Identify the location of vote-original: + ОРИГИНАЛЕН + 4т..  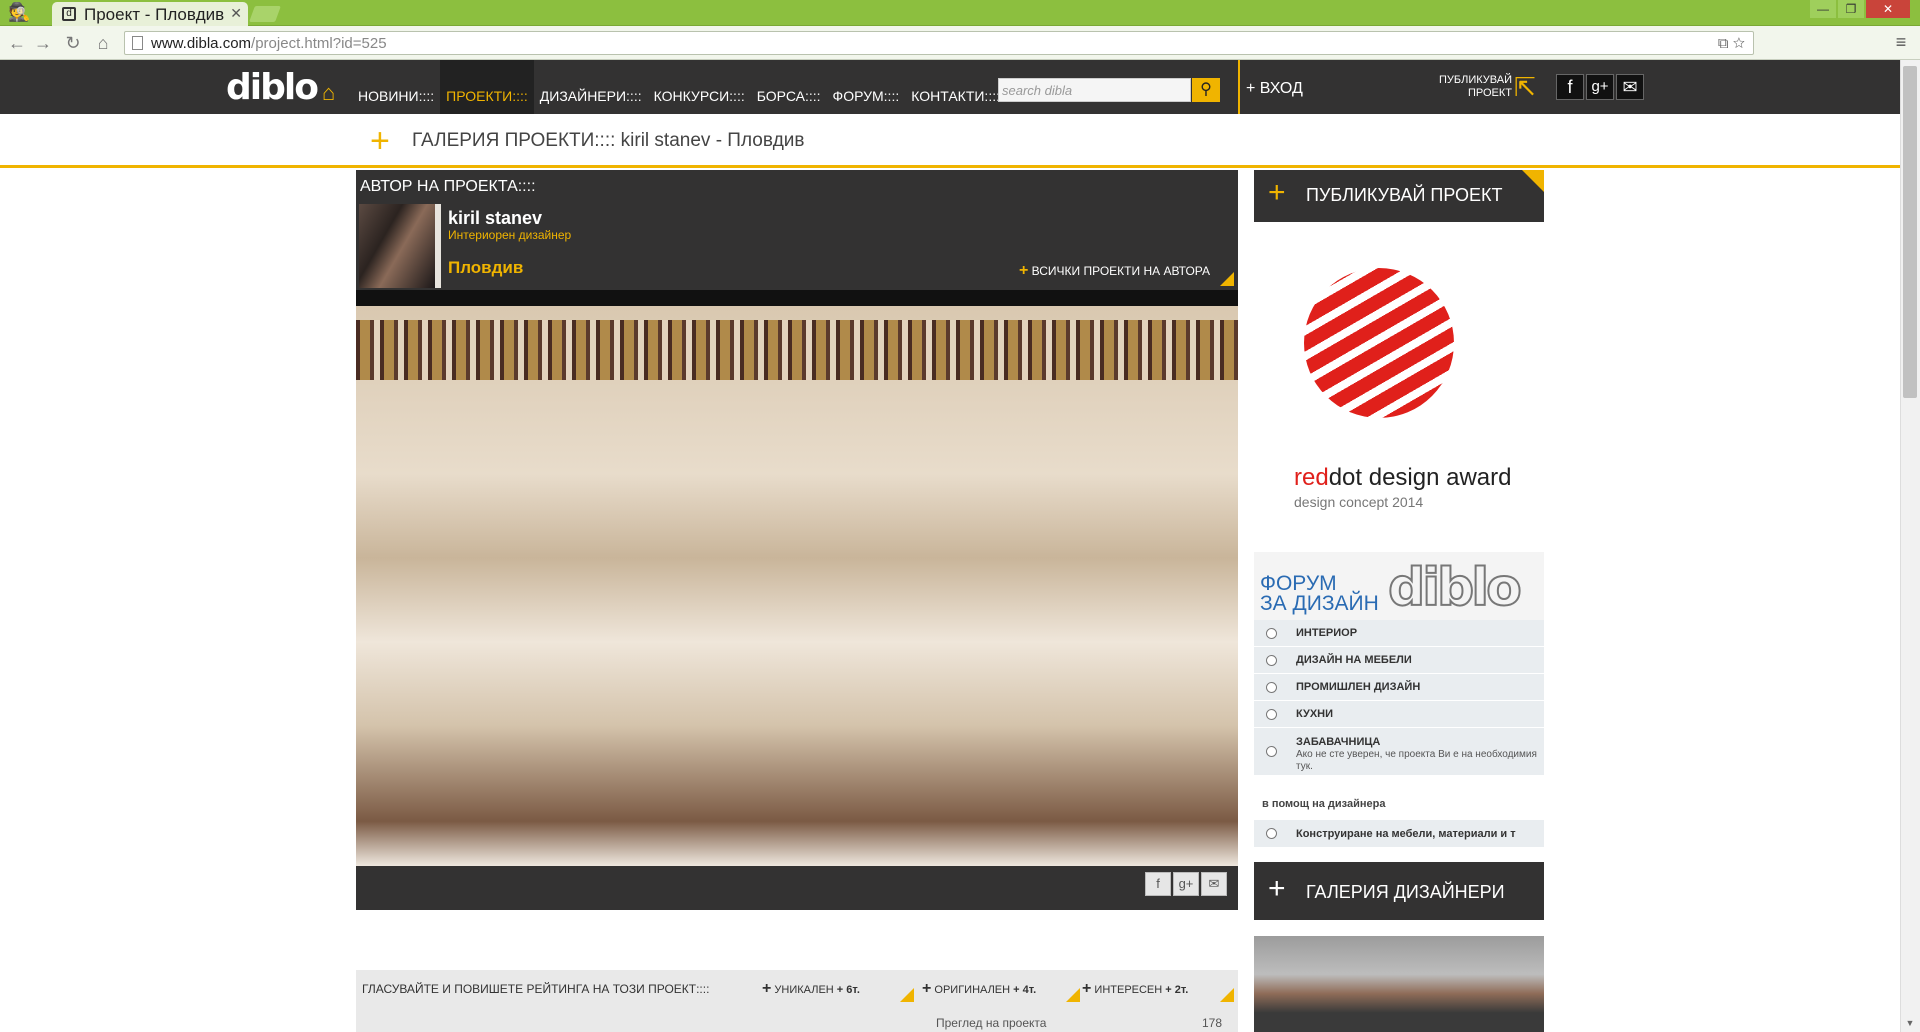
(979, 989).